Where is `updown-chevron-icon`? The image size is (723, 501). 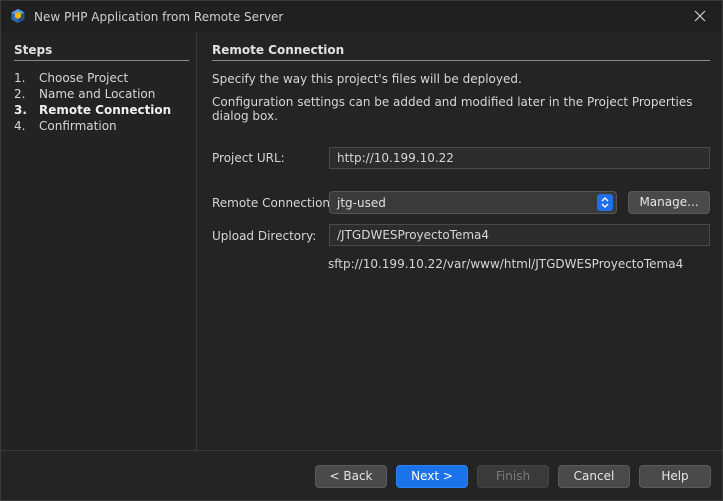
updown-chevron-icon is located at coordinates (605, 202).